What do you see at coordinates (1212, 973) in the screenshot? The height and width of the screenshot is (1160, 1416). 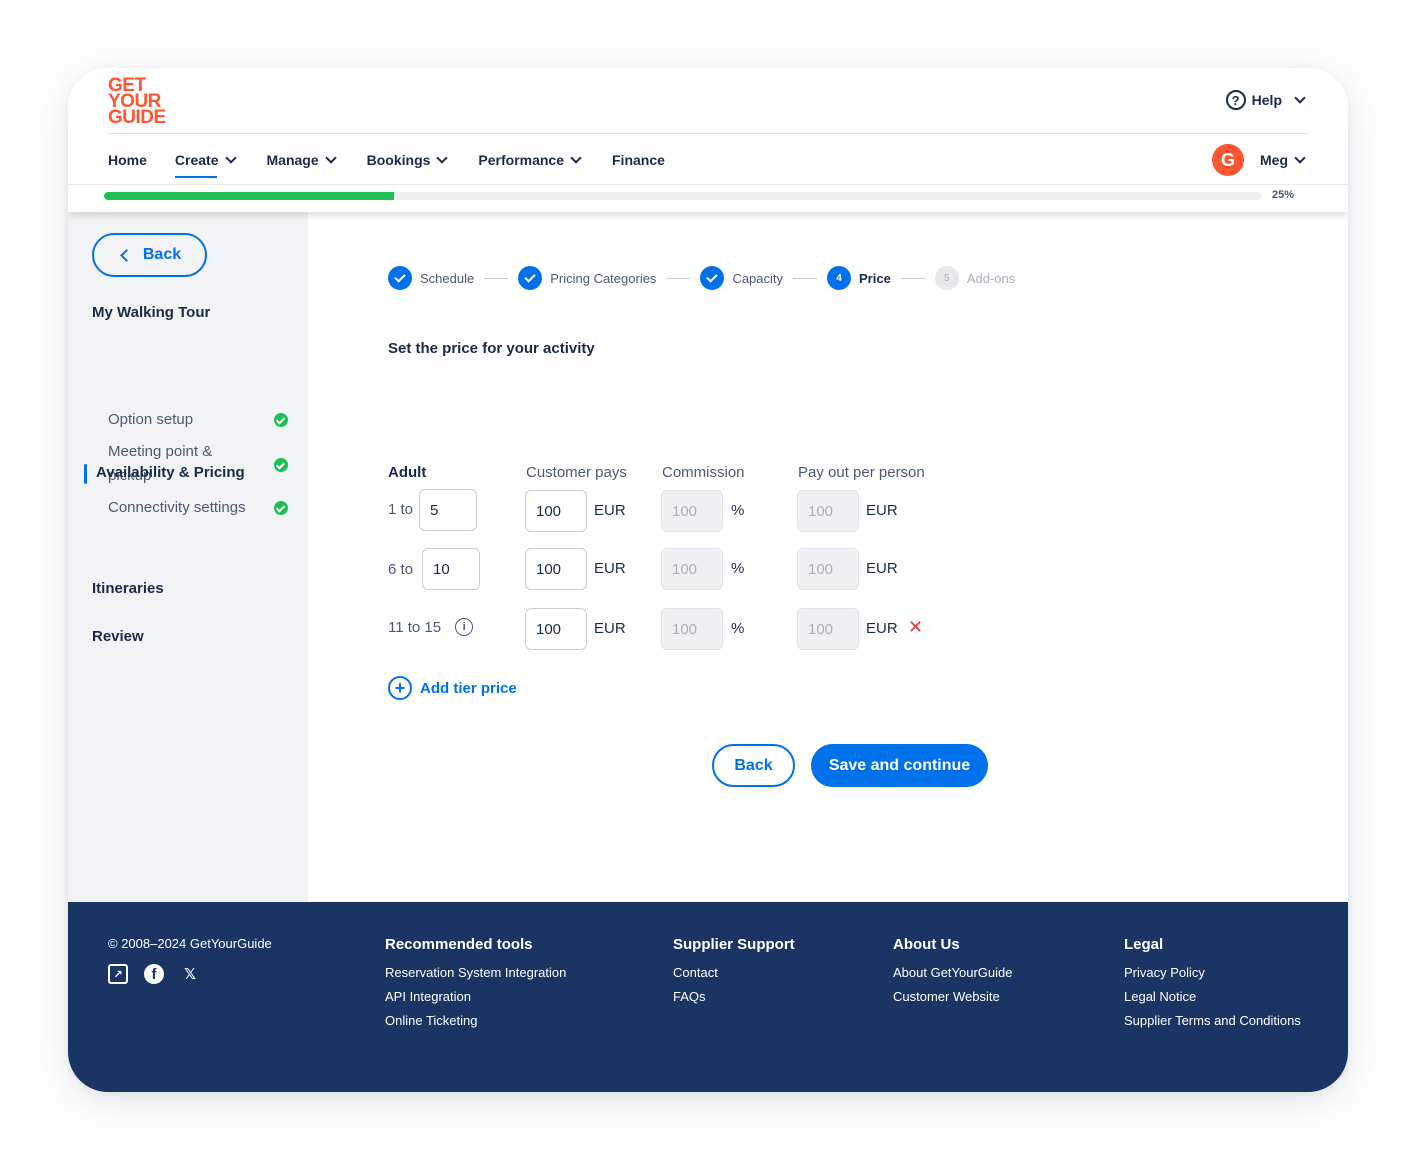 I see `footer-link: Privacy Policy` at bounding box center [1212, 973].